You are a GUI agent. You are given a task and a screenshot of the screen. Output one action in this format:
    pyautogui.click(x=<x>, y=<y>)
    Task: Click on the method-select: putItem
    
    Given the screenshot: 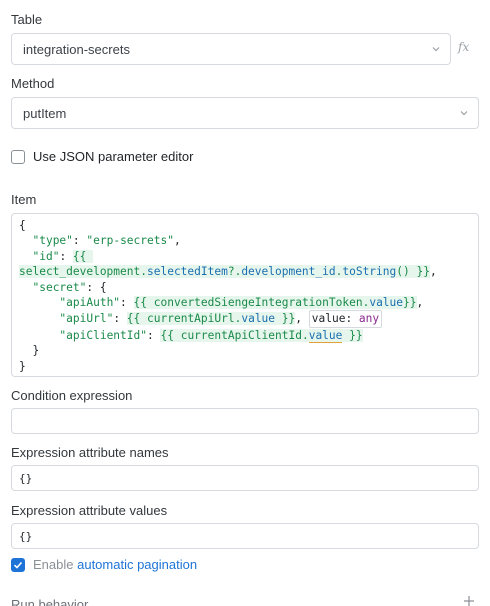 What is the action you would take?
    pyautogui.click(x=245, y=113)
    